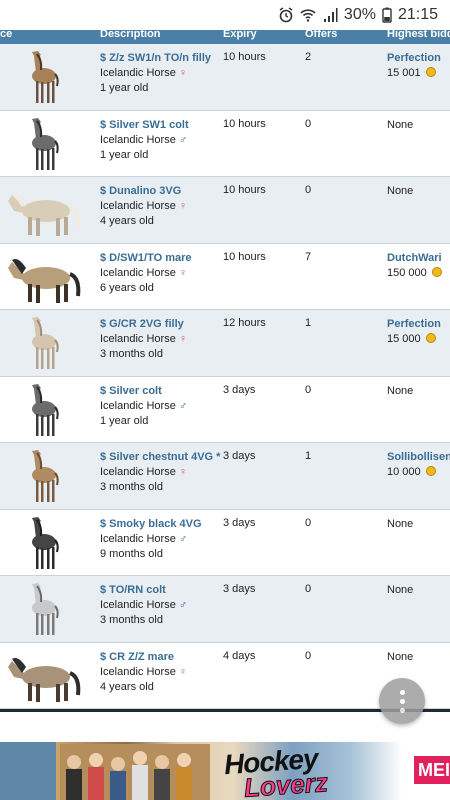 Image resolution: width=450 pixels, height=800 pixels. What do you see at coordinates (308, 456) in the screenshot?
I see `offers-cell: 1` at bounding box center [308, 456].